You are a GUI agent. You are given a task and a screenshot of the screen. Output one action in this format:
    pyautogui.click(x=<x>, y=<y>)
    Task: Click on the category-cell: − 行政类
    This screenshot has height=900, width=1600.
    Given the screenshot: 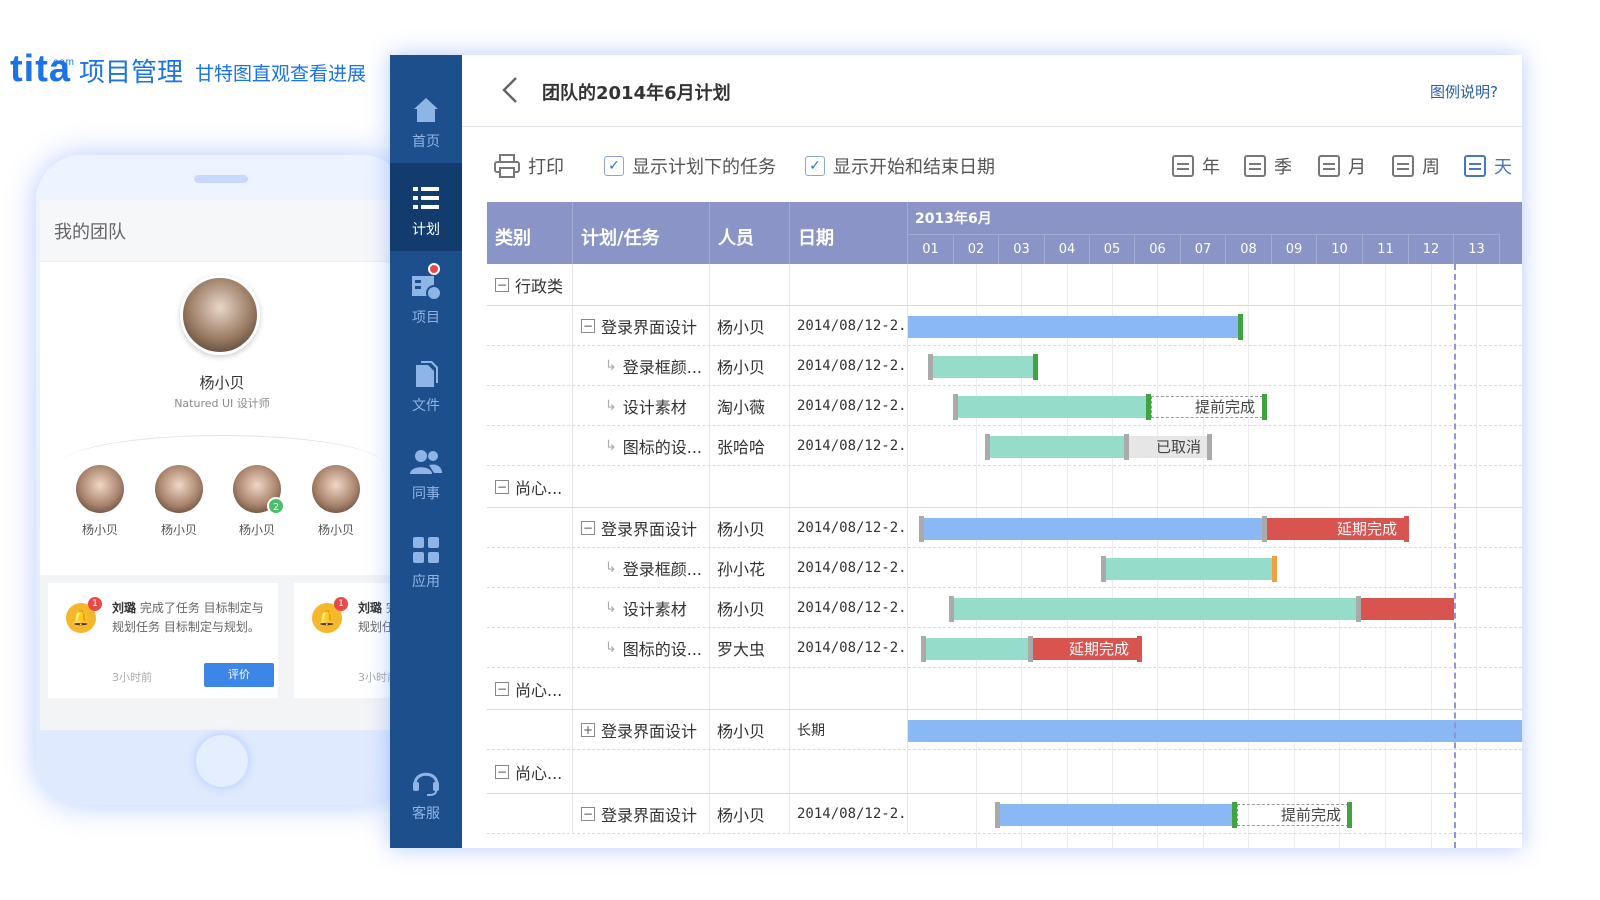 What is the action you would take?
    pyautogui.click(x=530, y=284)
    